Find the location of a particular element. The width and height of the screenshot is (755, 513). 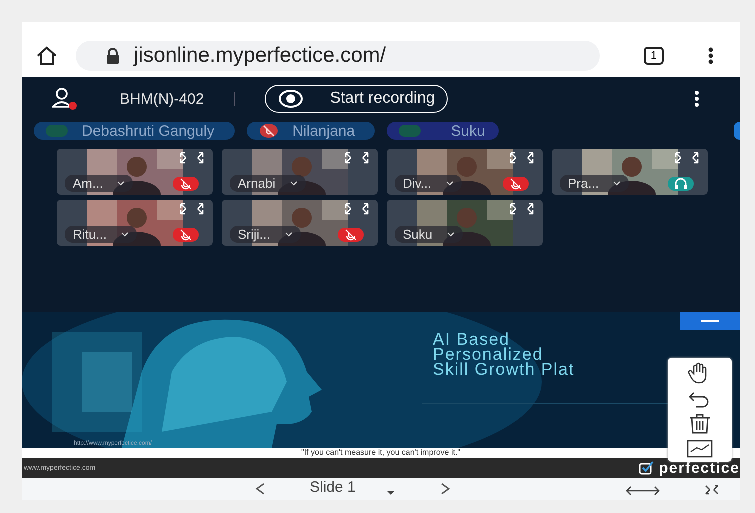

participant-name-chip: Arnabi is located at coordinates (268, 183).